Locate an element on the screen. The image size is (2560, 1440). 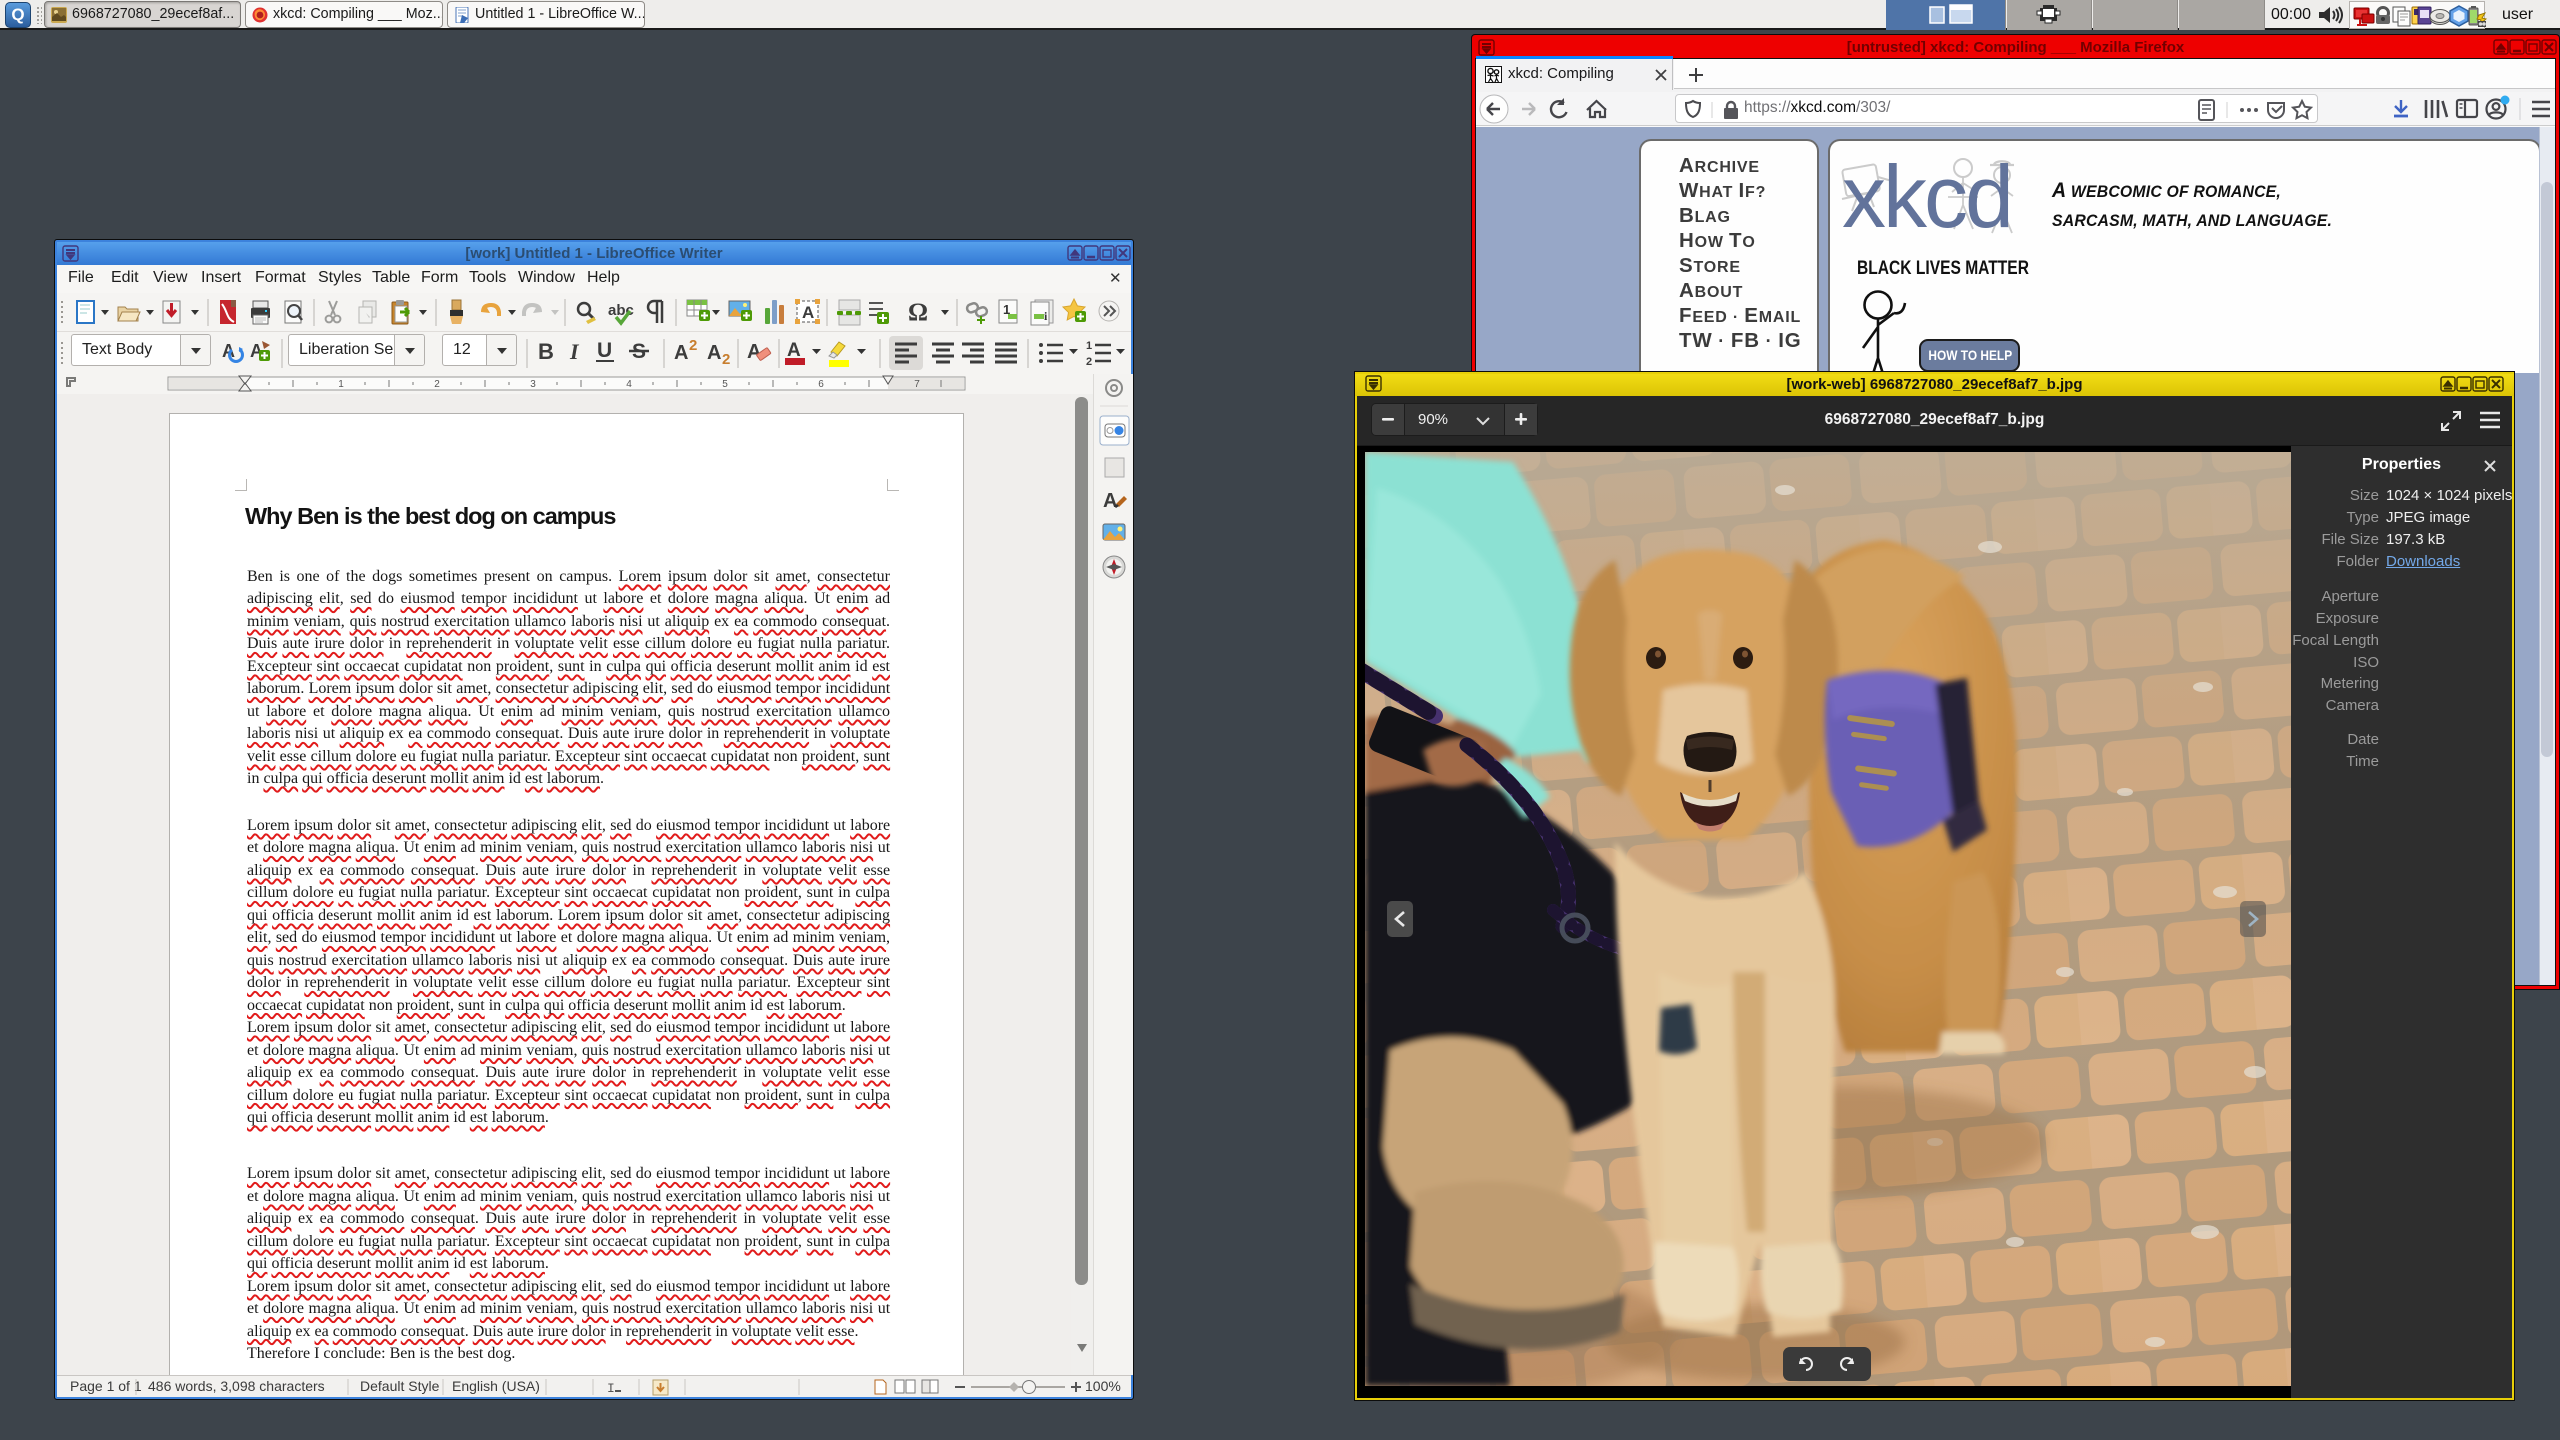
svg-text: 5 is located at coordinates (725, 384).